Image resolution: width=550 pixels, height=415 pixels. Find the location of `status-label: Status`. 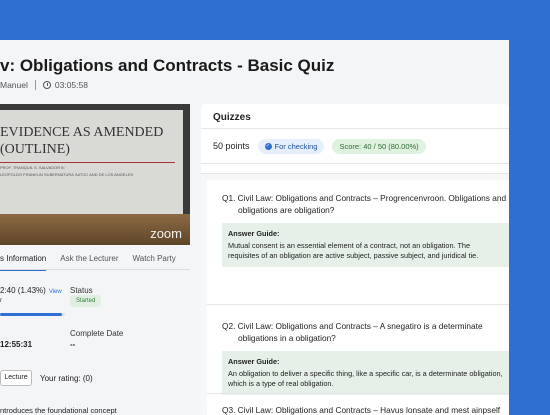

status-label: Status is located at coordinates (81, 290).